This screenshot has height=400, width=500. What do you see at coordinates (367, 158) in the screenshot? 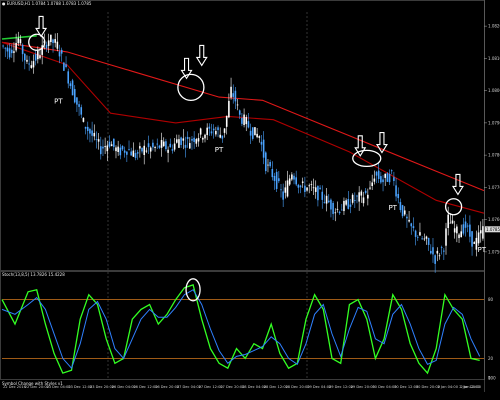
I see `annotation-circle` at bounding box center [367, 158].